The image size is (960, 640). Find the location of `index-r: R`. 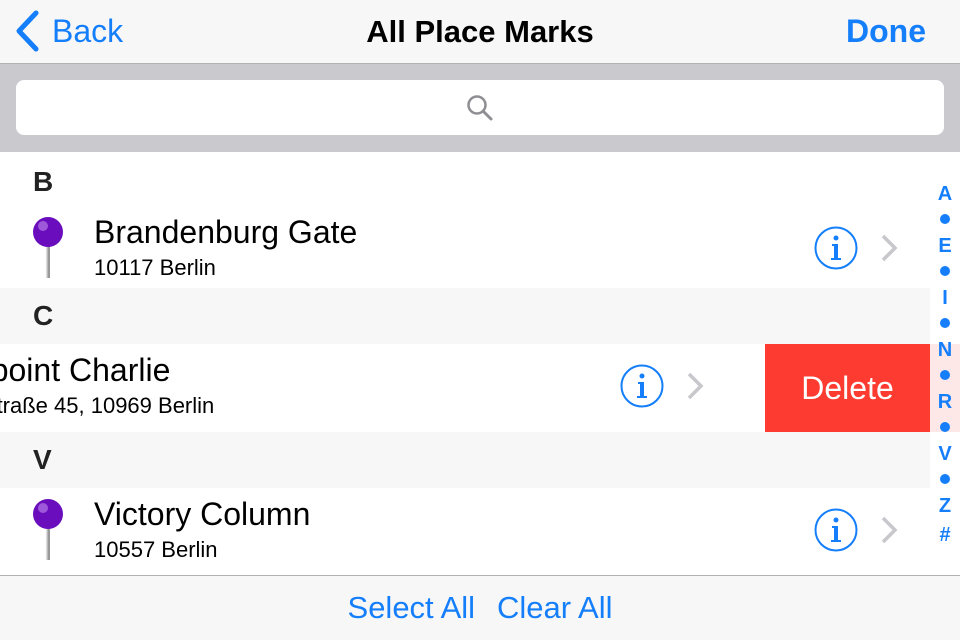

index-r: R is located at coordinates (945, 402).